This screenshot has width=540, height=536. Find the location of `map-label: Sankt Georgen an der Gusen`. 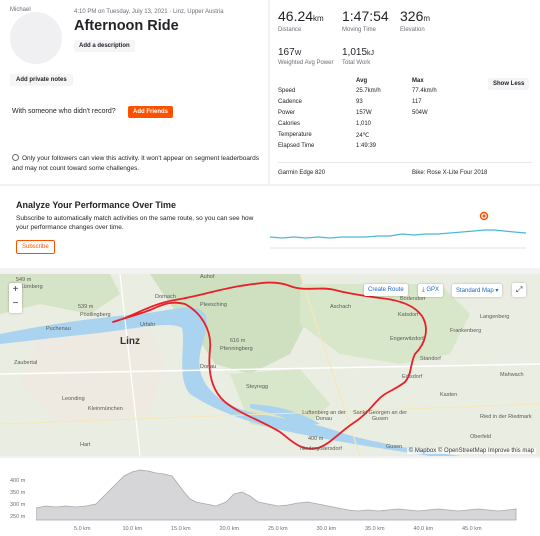

map-label: Sankt Georgen an der Gusen is located at coordinates (380, 416).